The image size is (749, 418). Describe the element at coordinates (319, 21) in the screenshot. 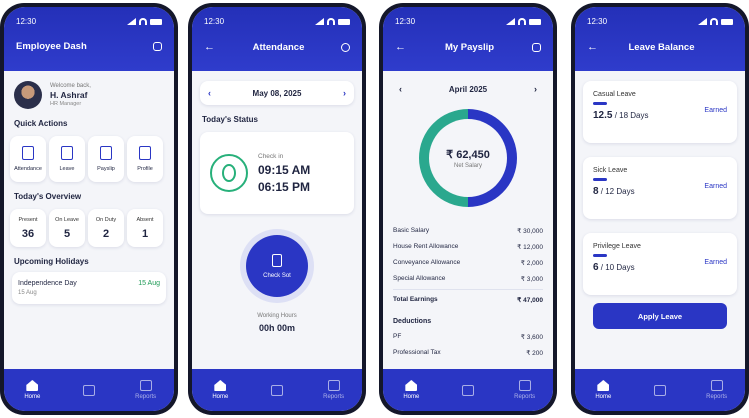

I see `signal-icon` at that location.